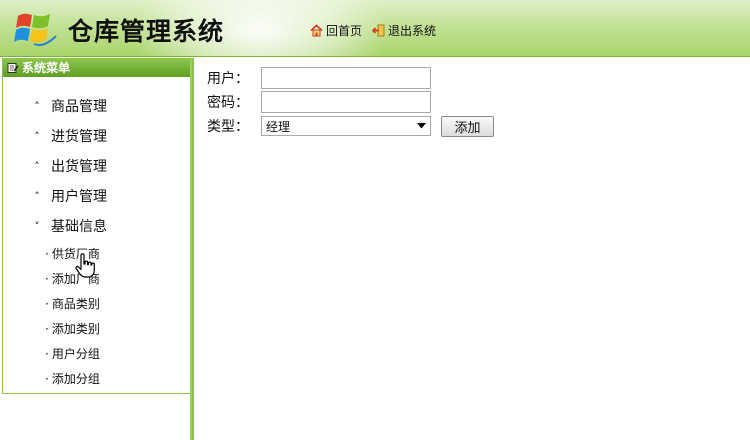  What do you see at coordinates (79, 137) in the screenshot?
I see `sidebar-item-label: 进货管理` at bounding box center [79, 137].